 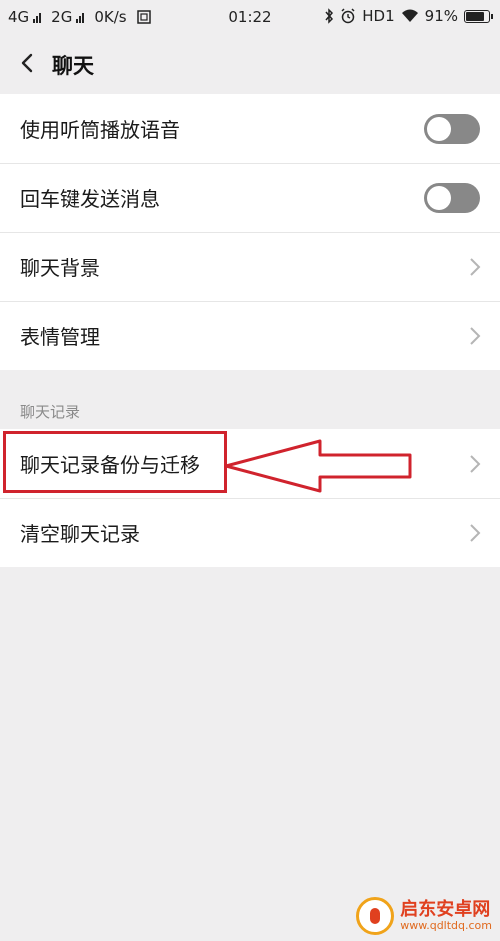 I want to click on nav-bar: 聊天, so click(x=250, y=64).